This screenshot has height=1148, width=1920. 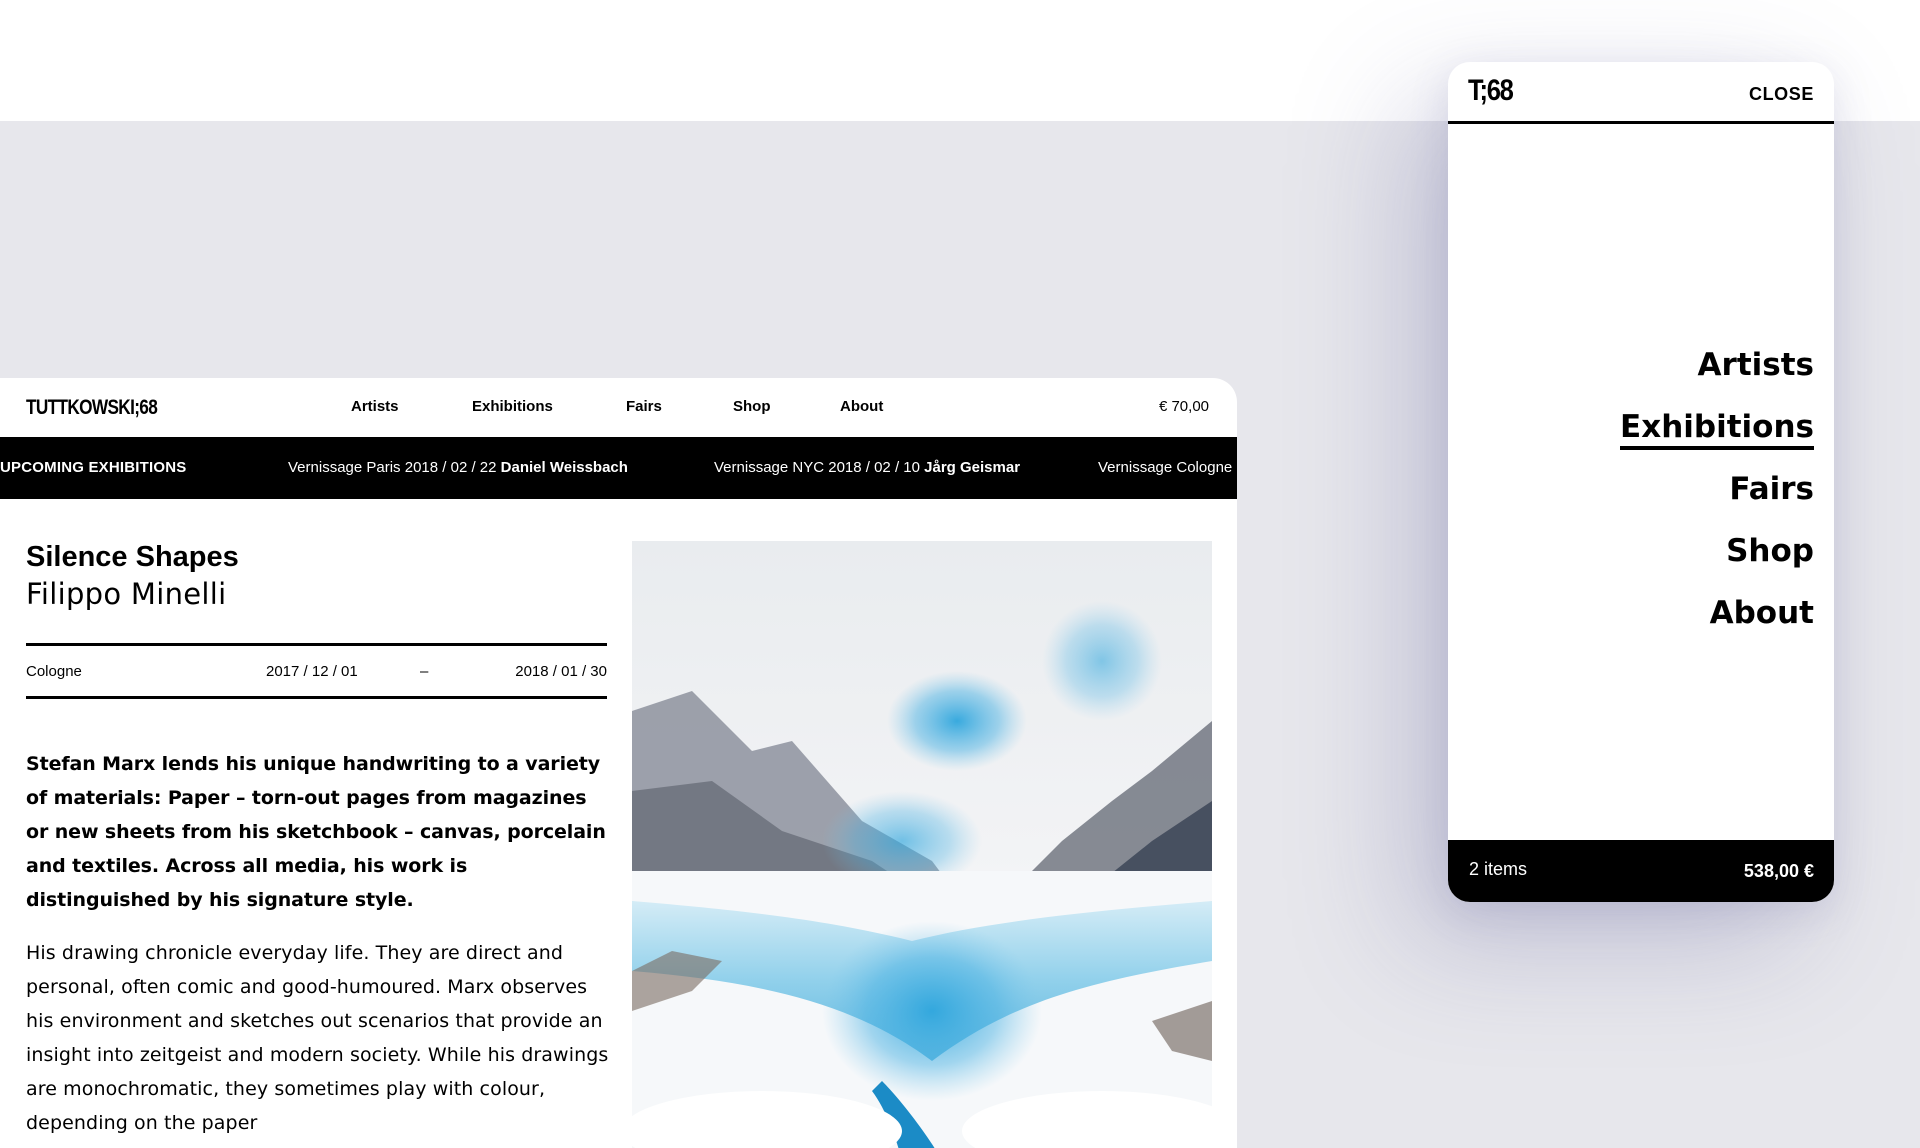 I want to click on nav-item-shop: Shop, so click(x=752, y=406).